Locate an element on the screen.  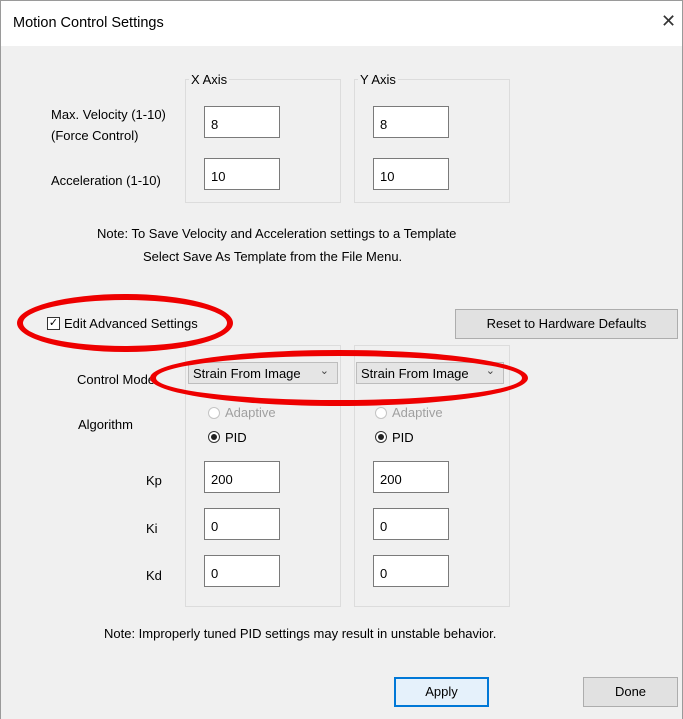
y-acceleration-field is located at coordinates (411, 174).